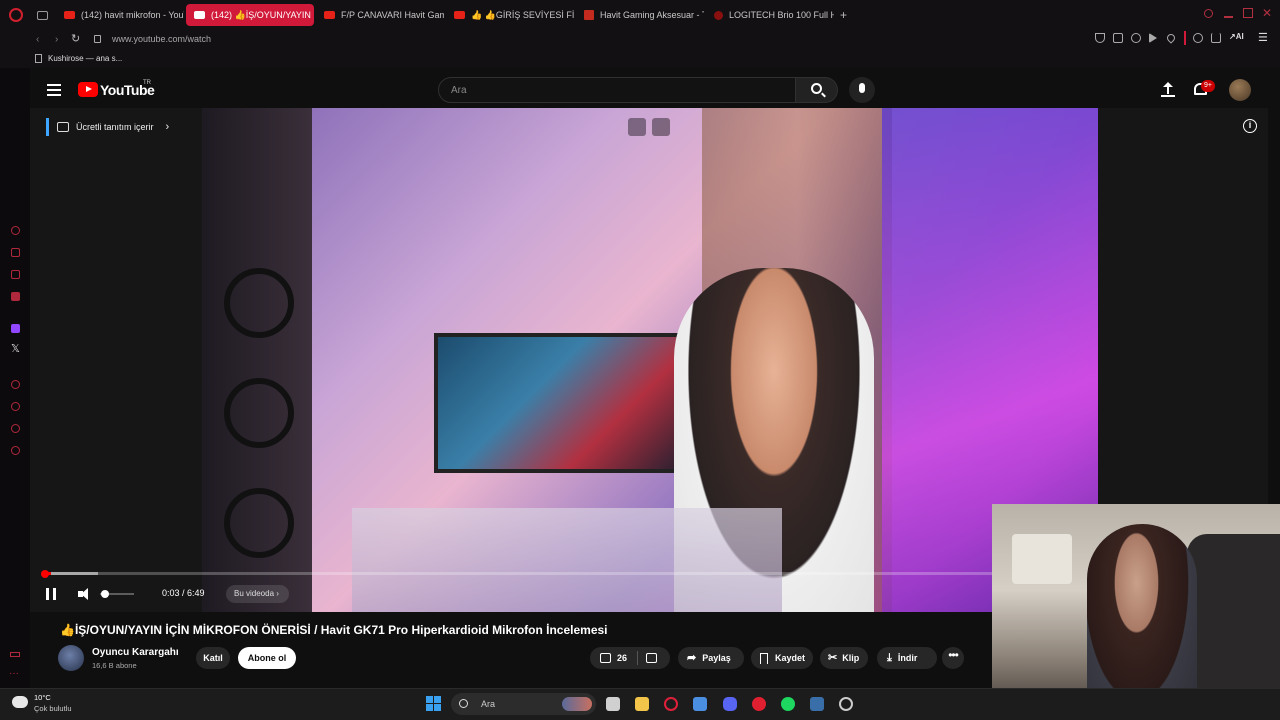  Describe the element at coordinates (605, 658) in the screenshot. I see `thumbs-up-icon` at that location.